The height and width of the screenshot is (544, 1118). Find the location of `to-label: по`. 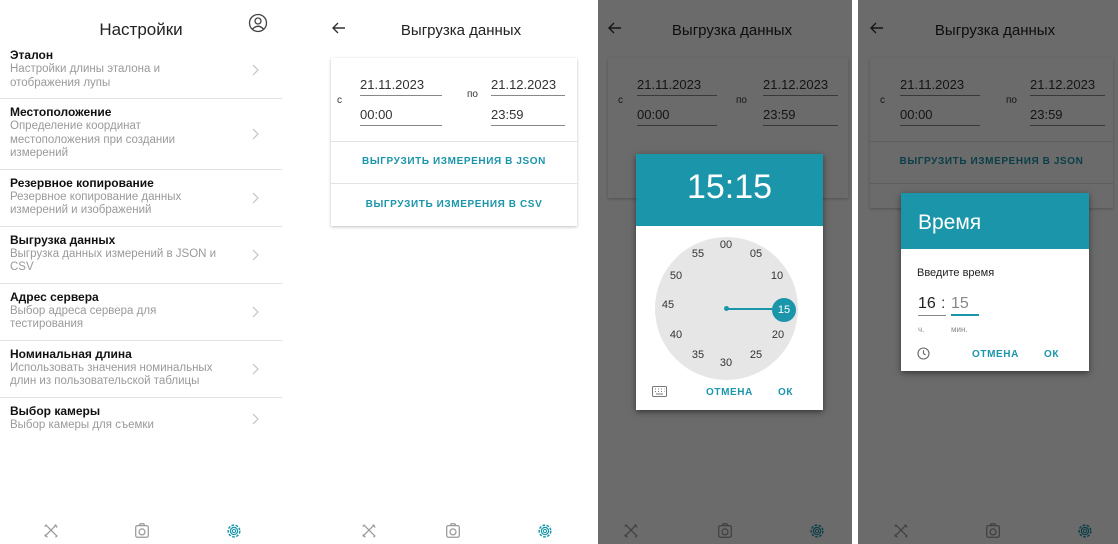

to-label: по is located at coordinates (472, 94).